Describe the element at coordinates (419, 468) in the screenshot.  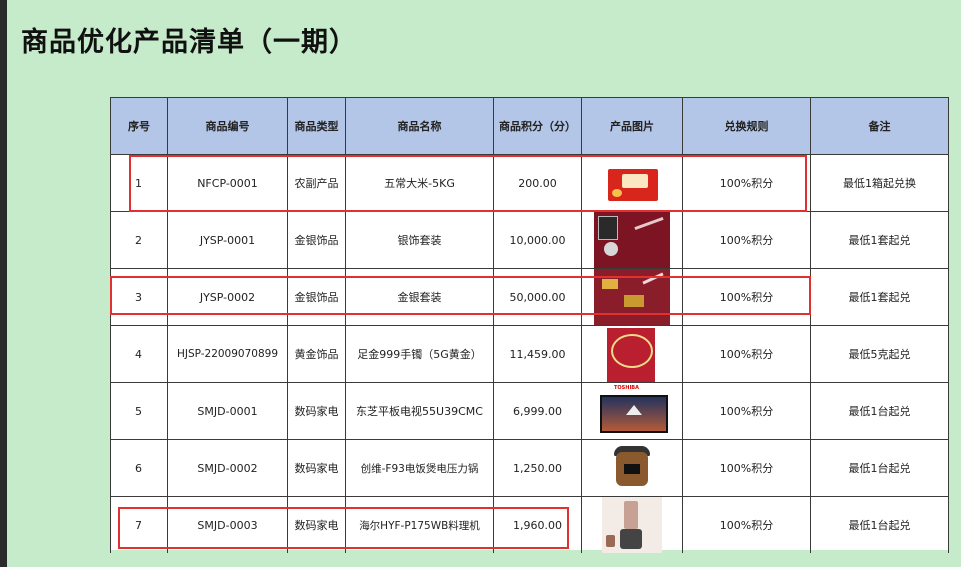
I see `cell-name: 创维-F93电饭煲电压力锅` at that location.